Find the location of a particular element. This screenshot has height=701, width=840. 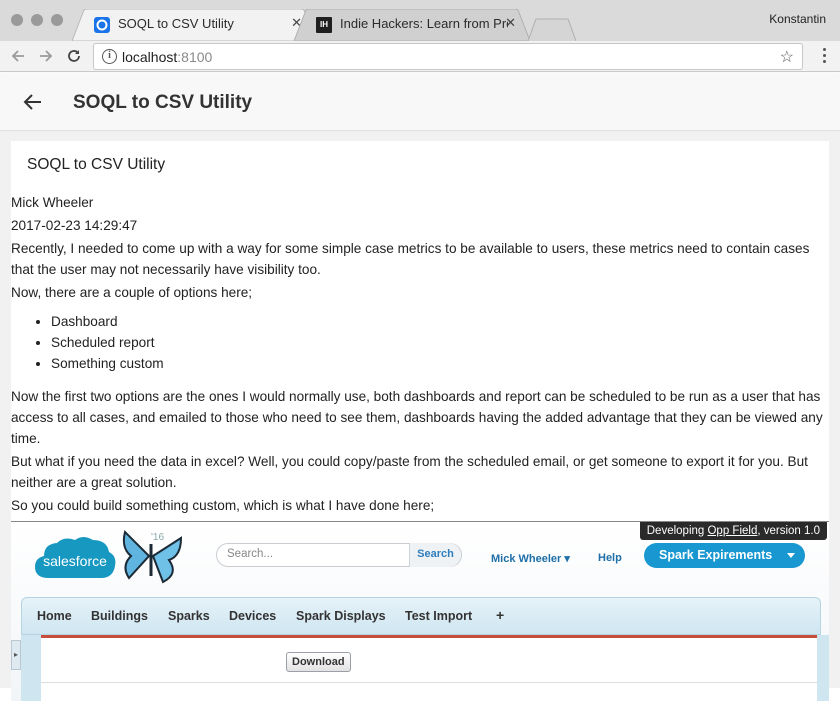

list-item: Scheduled report is located at coordinates (440, 342).